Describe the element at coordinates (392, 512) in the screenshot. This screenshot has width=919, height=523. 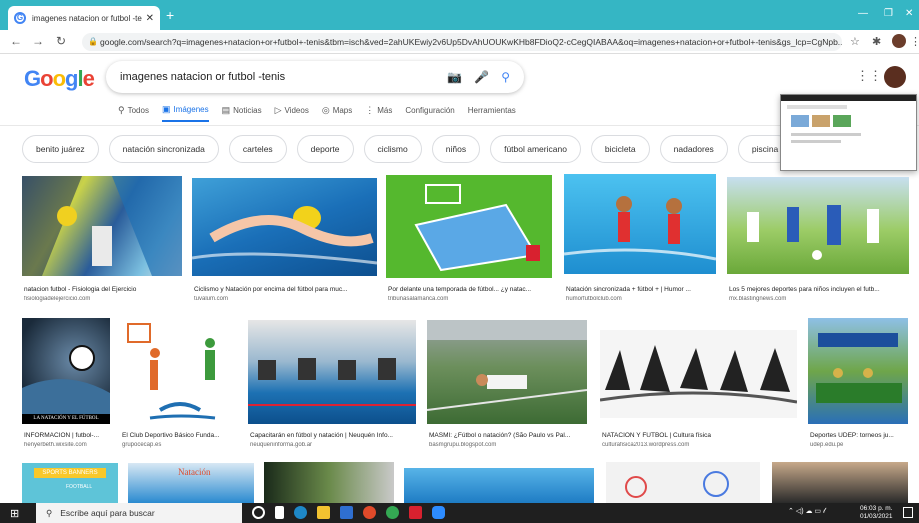
I see `chrome-icon` at that location.